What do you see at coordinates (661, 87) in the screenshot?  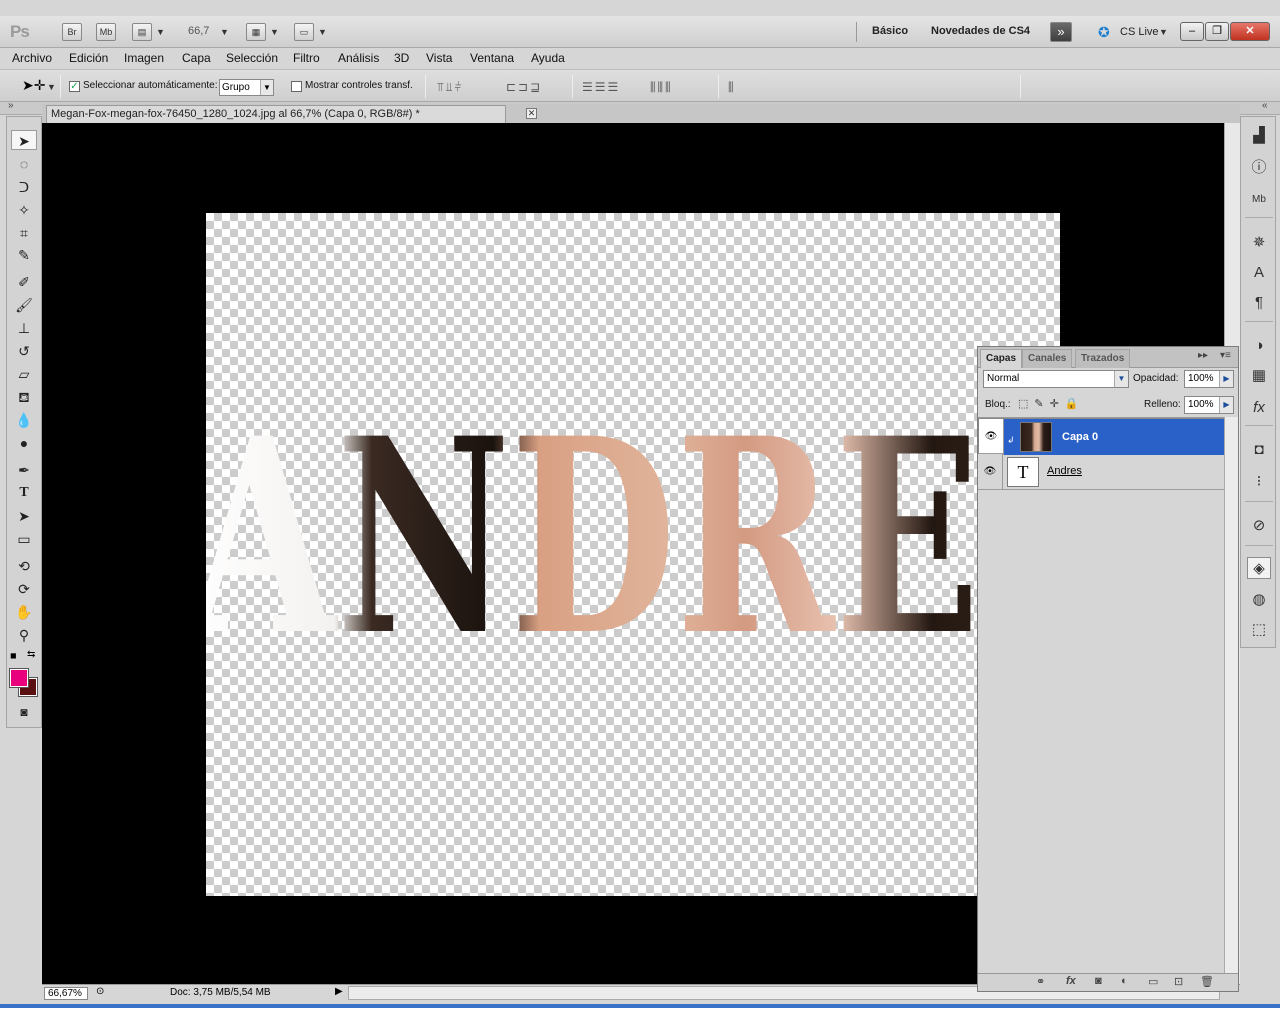 I see `distribute-horizontal-icons: ⫼⫼⫼` at bounding box center [661, 87].